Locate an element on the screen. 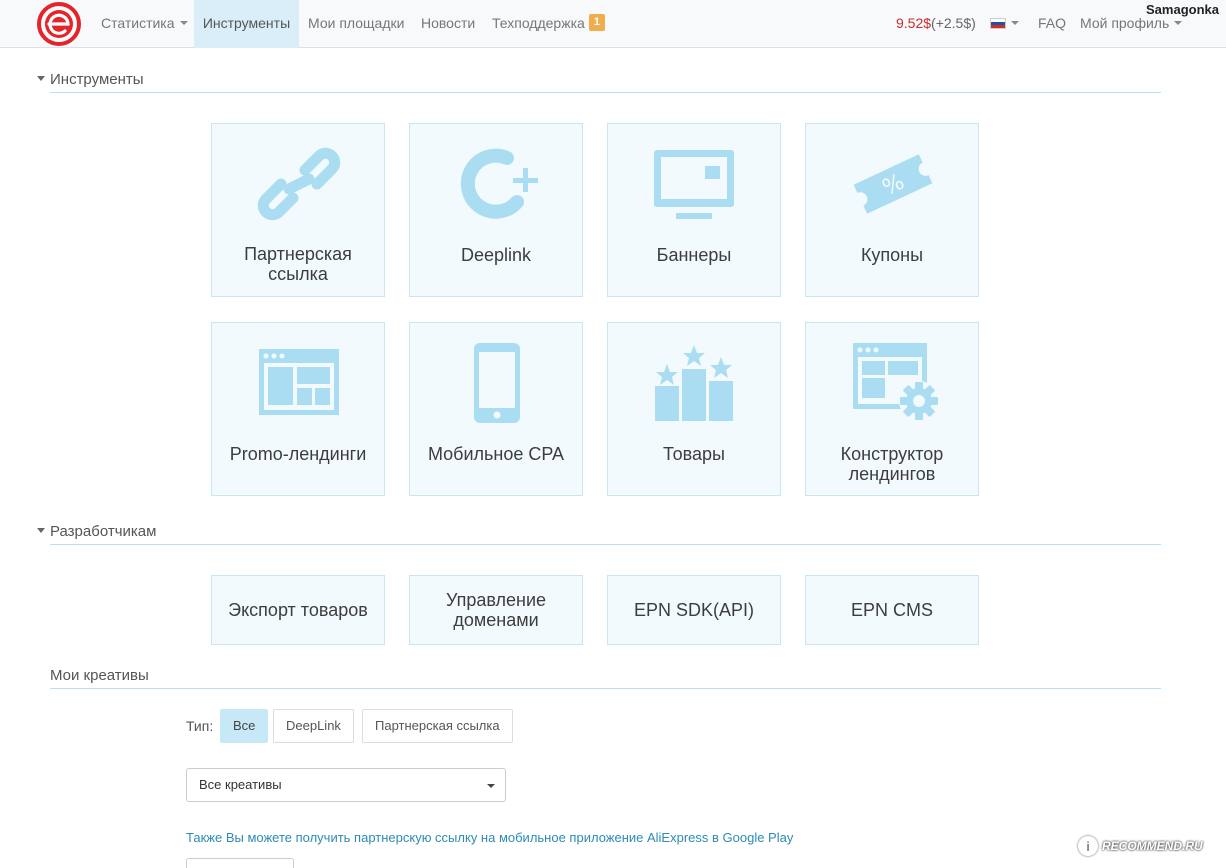  tile-promo-landings: Promo-лендинги is located at coordinates (298, 409).